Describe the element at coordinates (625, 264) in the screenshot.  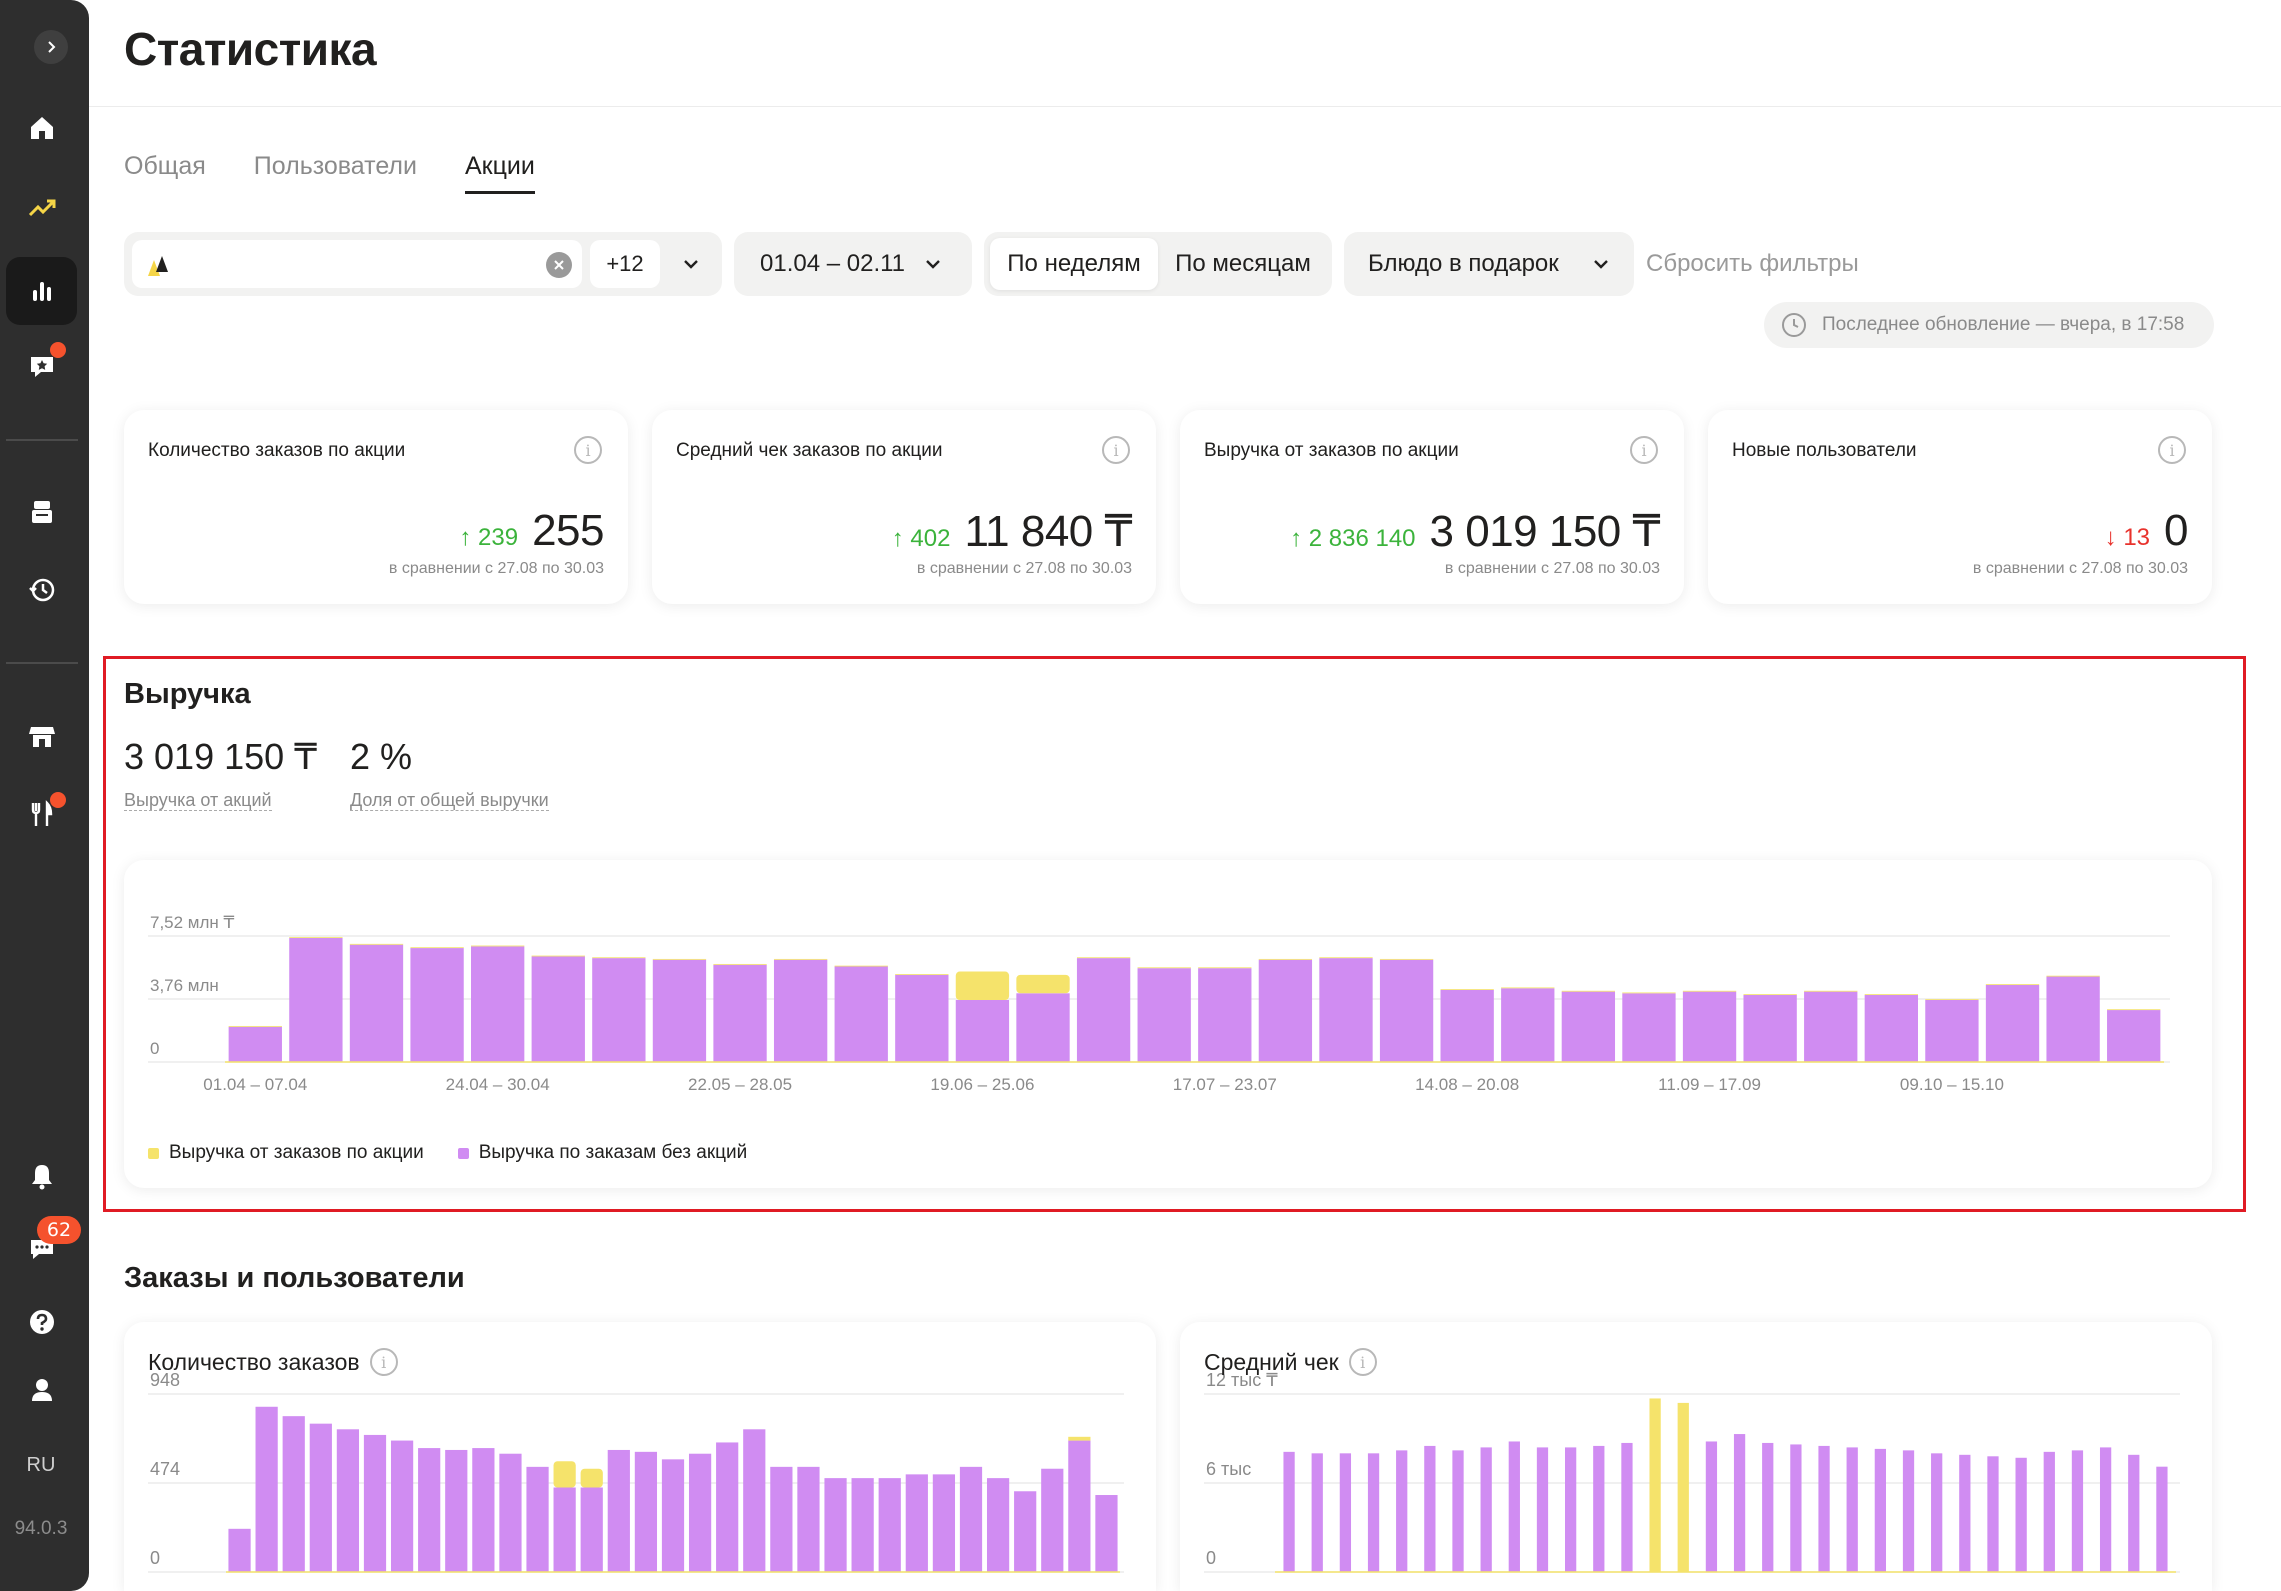
I see `more-restaurants-chip: +12` at that location.